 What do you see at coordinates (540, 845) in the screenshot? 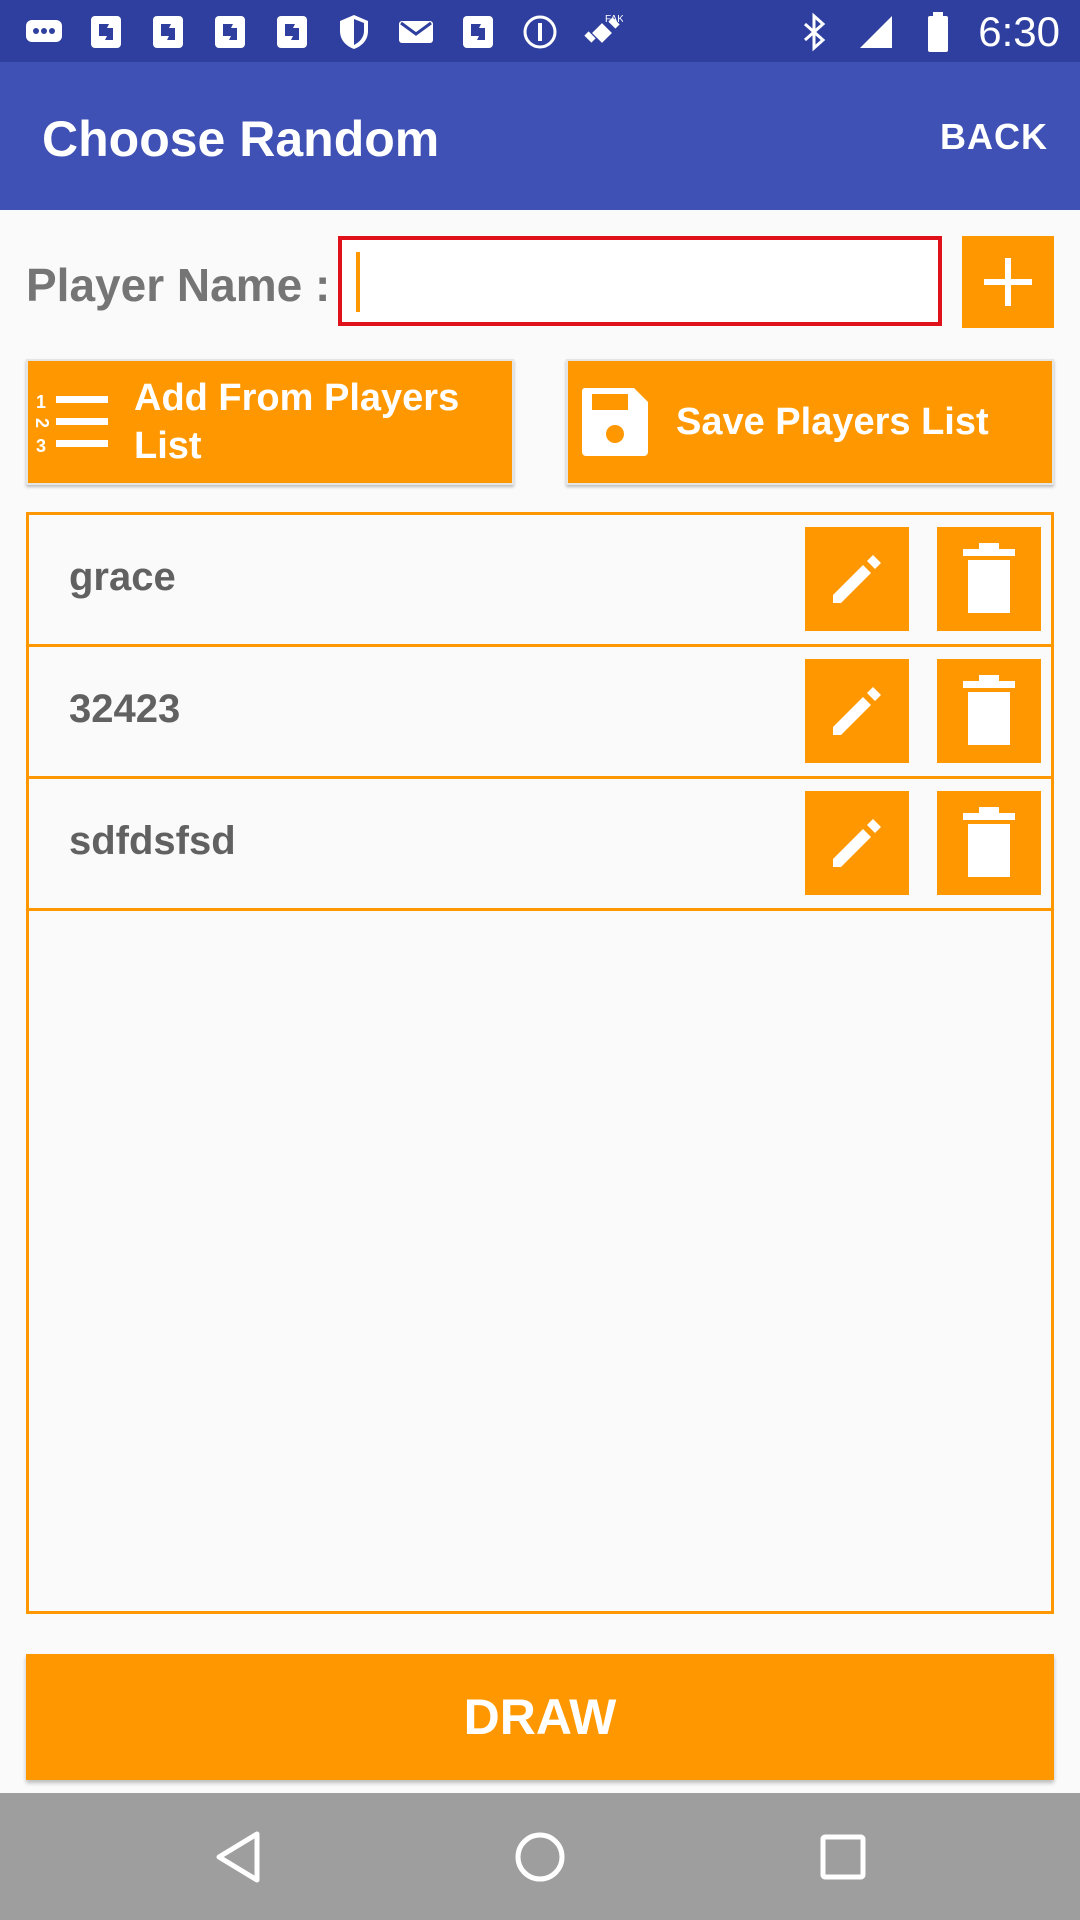
I see `list-item: sdfdsfsd` at bounding box center [540, 845].